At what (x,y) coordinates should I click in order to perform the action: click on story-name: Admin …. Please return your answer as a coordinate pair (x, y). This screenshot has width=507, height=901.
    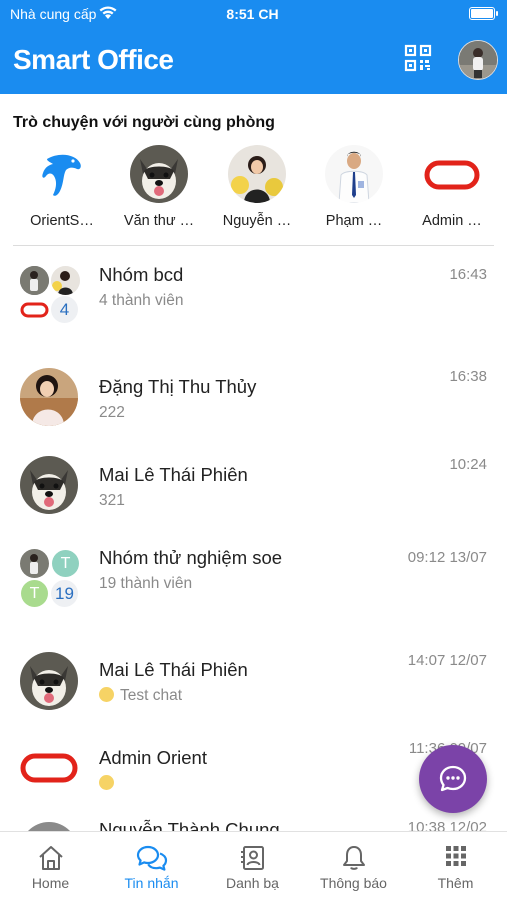
    Looking at the image, I should click on (452, 221).